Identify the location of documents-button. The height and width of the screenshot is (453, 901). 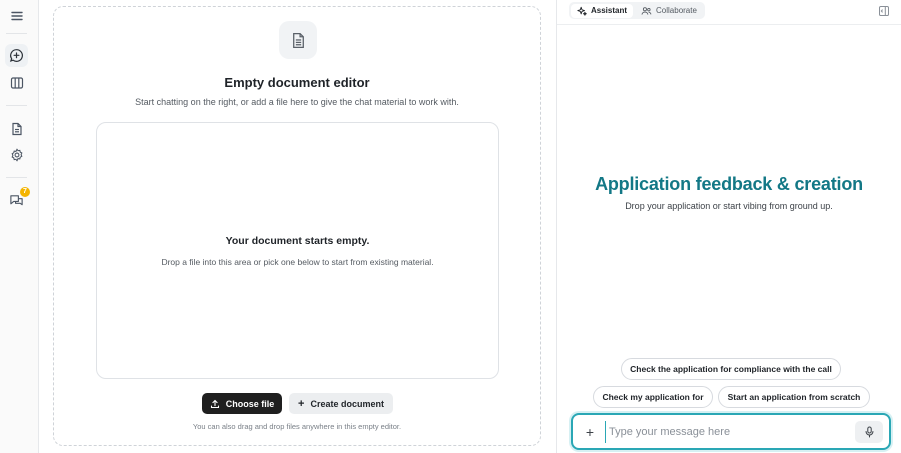
(16, 128).